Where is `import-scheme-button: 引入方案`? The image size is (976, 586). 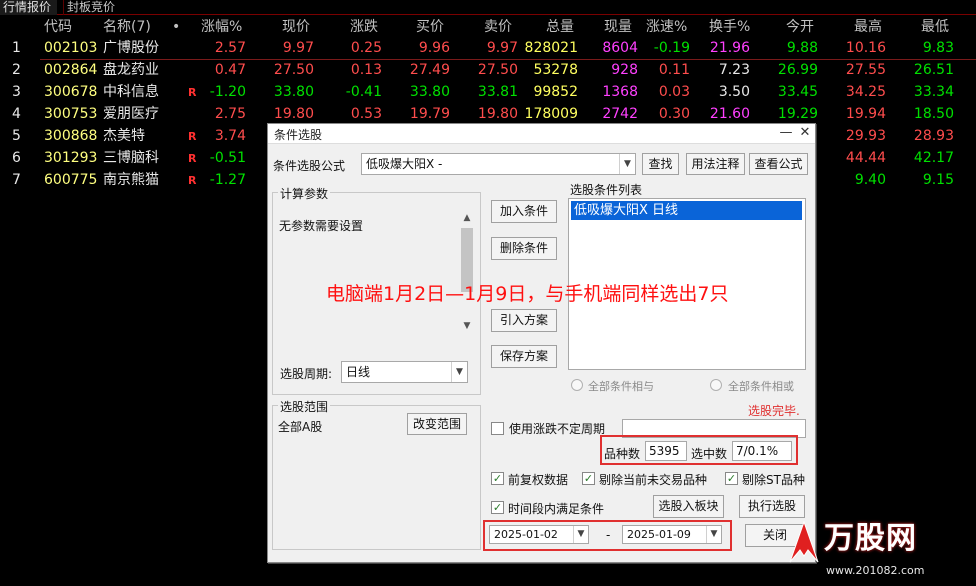
import-scheme-button: 引入方案 is located at coordinates (524, 320).